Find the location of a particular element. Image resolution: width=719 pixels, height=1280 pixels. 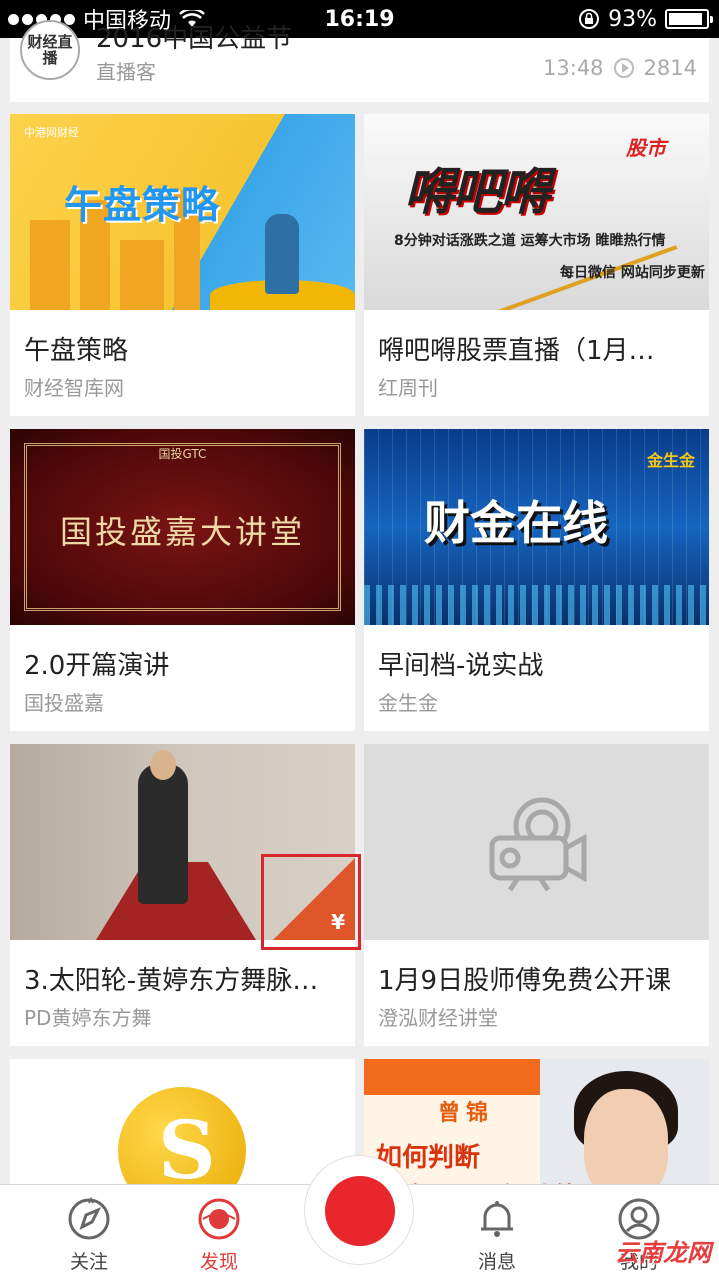

live-card-partial: 2016中国公益节 财经直播 直播客 13:48 2814 is located at coordinates (359, 61).